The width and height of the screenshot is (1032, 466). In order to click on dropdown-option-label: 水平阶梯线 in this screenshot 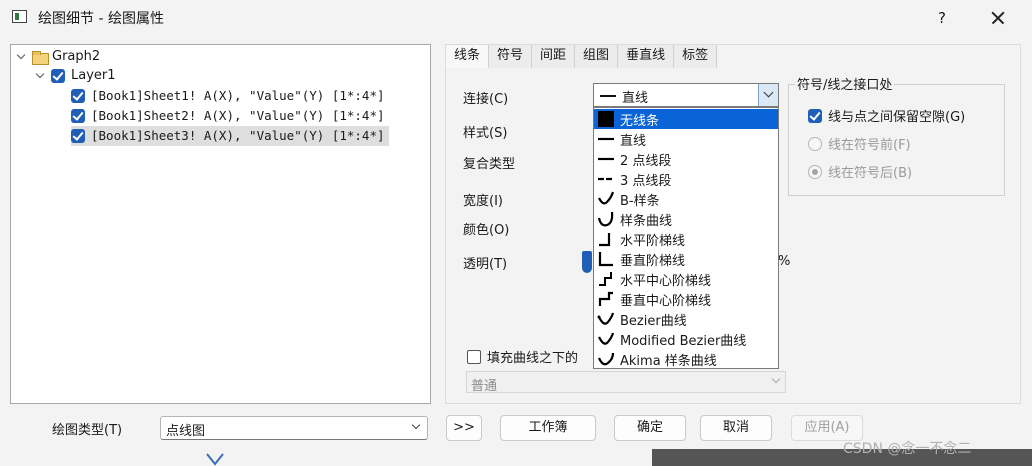, I will do `click(653, 241)`.